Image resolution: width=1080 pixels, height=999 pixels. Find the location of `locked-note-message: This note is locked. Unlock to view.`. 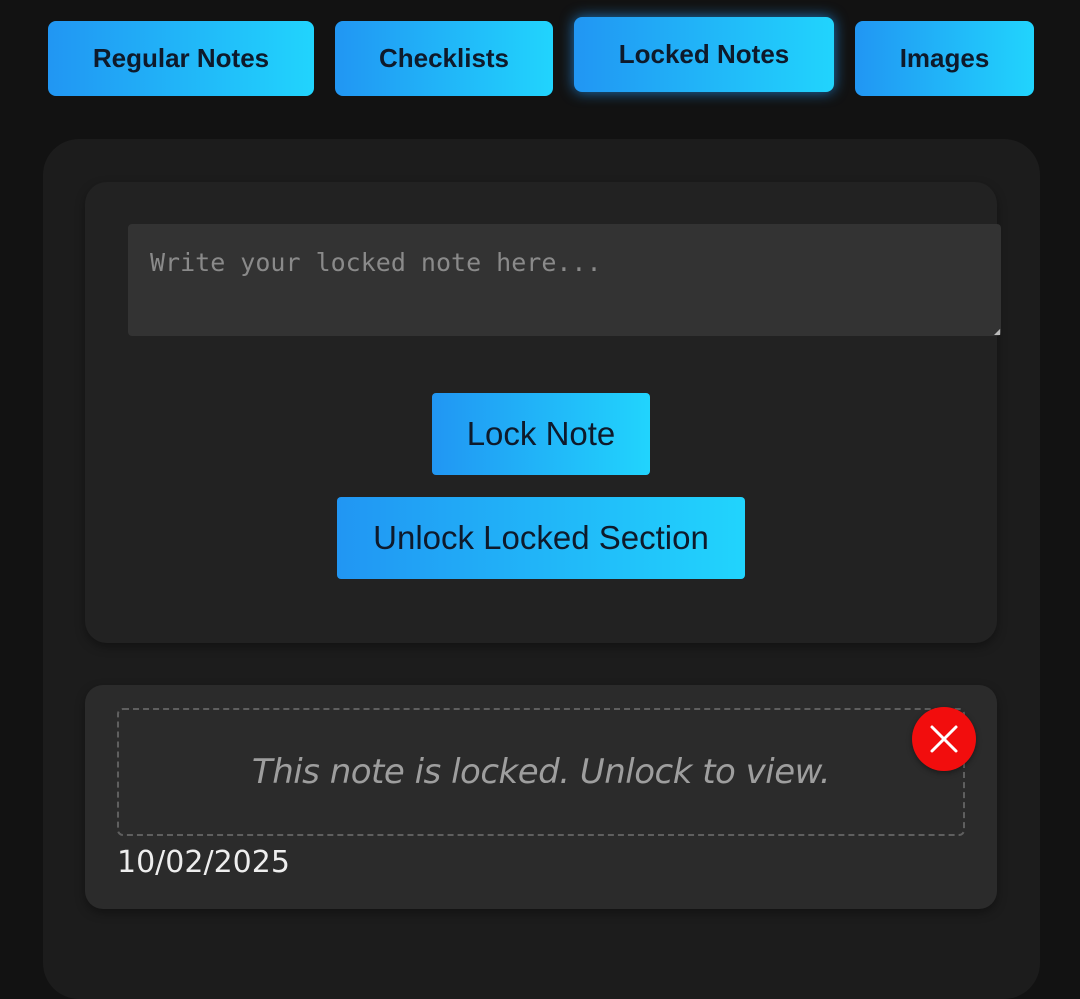

locked-note-message: This note is locked. Unlock to view. is located at coordinates (541, 772).